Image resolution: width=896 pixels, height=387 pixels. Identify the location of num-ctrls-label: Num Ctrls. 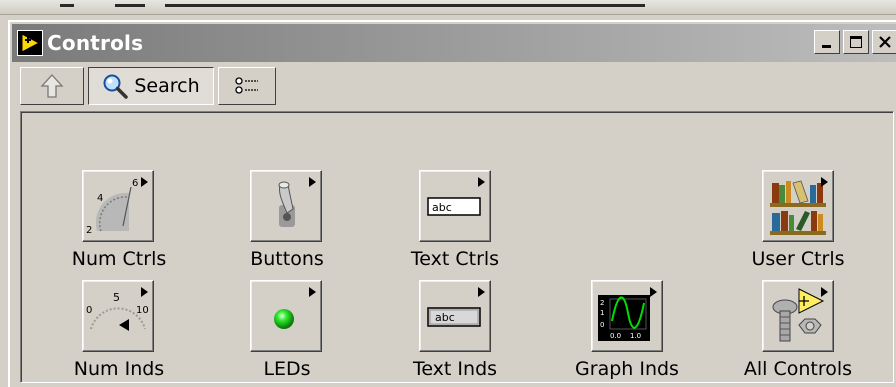
(119, 259).